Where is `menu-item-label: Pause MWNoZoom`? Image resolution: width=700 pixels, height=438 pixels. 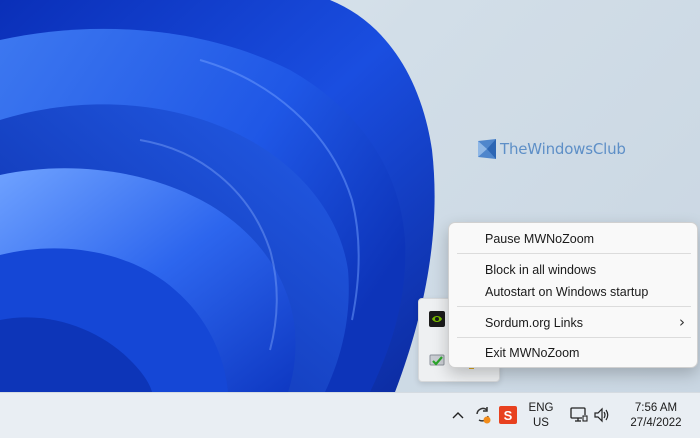
menu-item-label: Pause MWNoZoom is located at coordinates (540, 239).